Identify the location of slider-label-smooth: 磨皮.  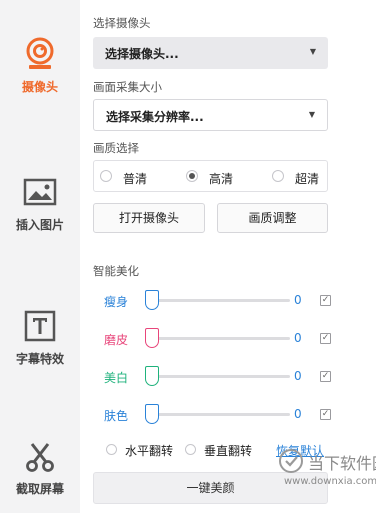
(116, 340).